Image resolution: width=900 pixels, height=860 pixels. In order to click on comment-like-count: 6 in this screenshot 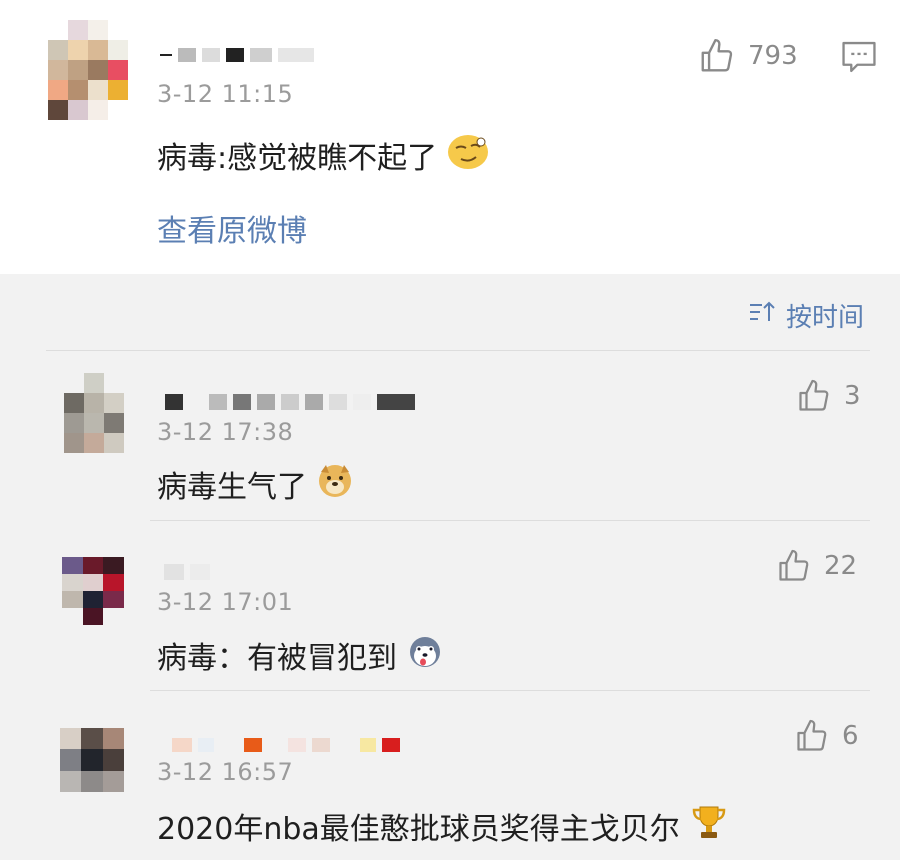, I will do `click(850, 736)`.